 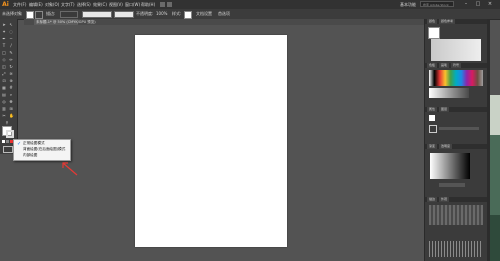 I want to click on appearance-rows, so click(x=456, y=215).